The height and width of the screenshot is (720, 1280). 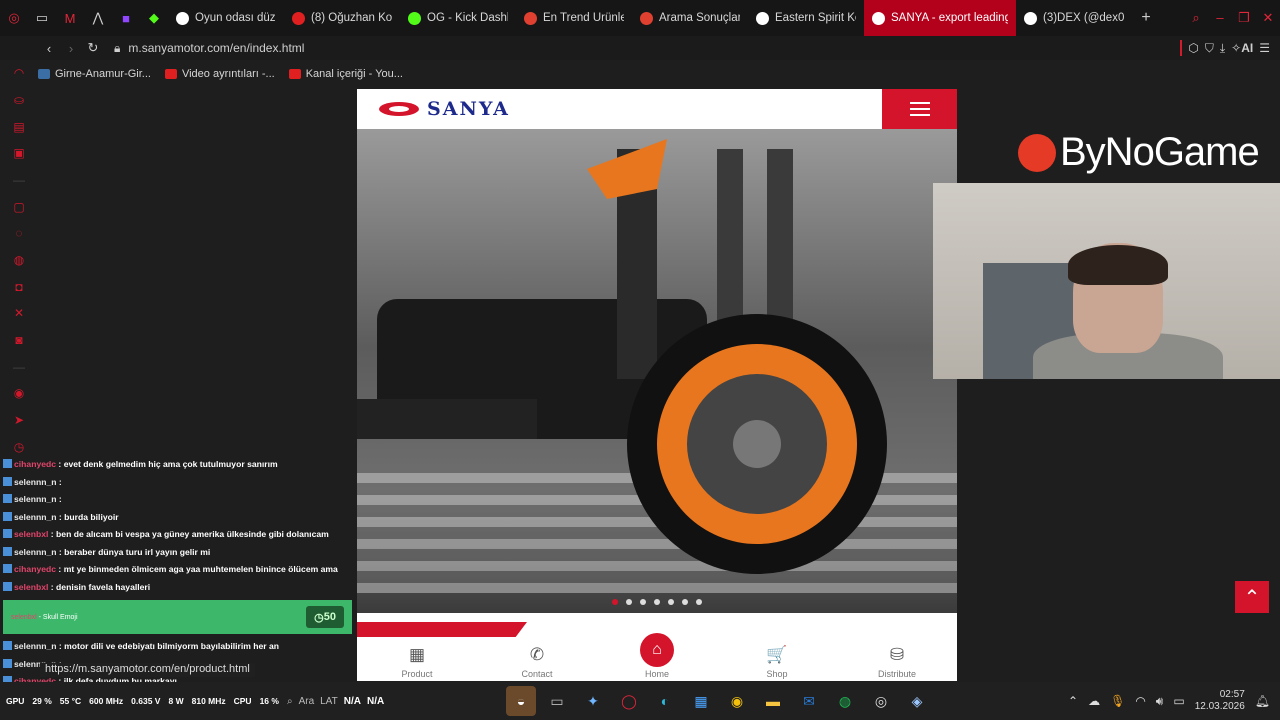 I want to click on maximize-button: ❐, so click(x=1244, y=18).